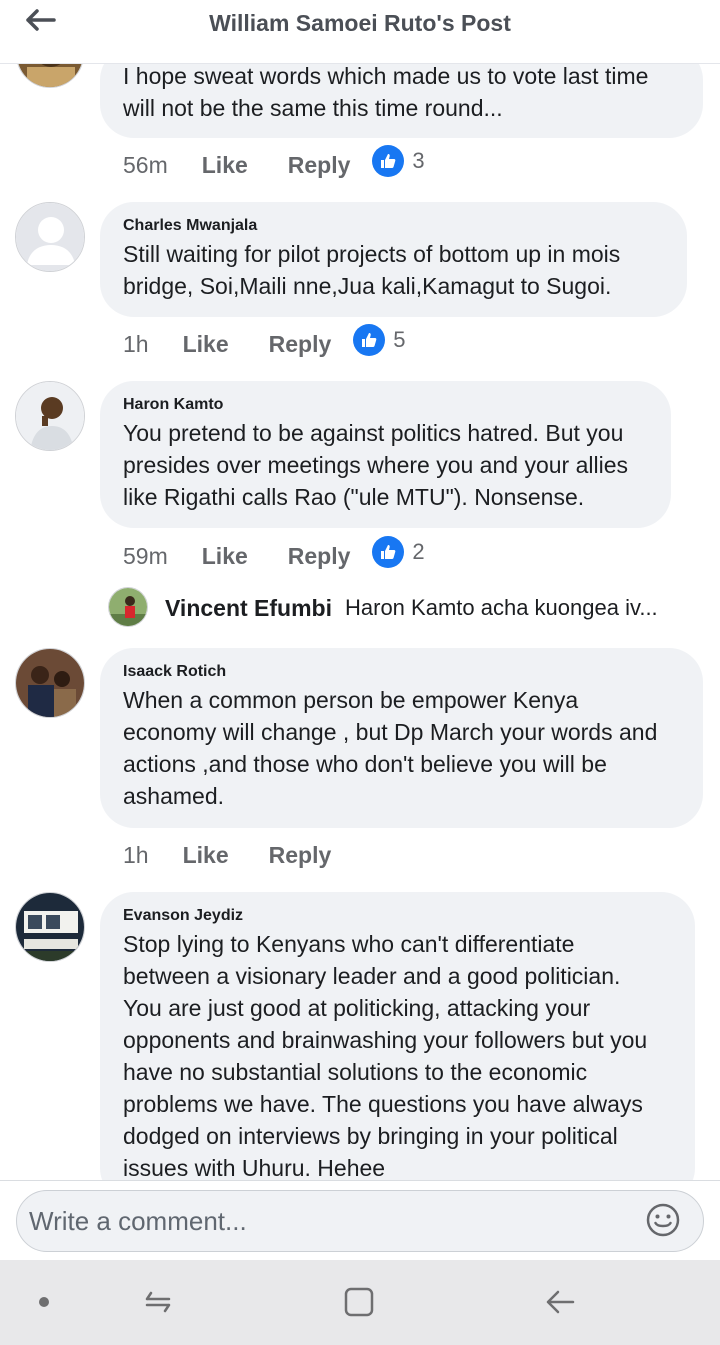  Describe the element at coordinates (247, 855) in the screenshot. I see `comment-actions: 1h Like Reply` at that location.